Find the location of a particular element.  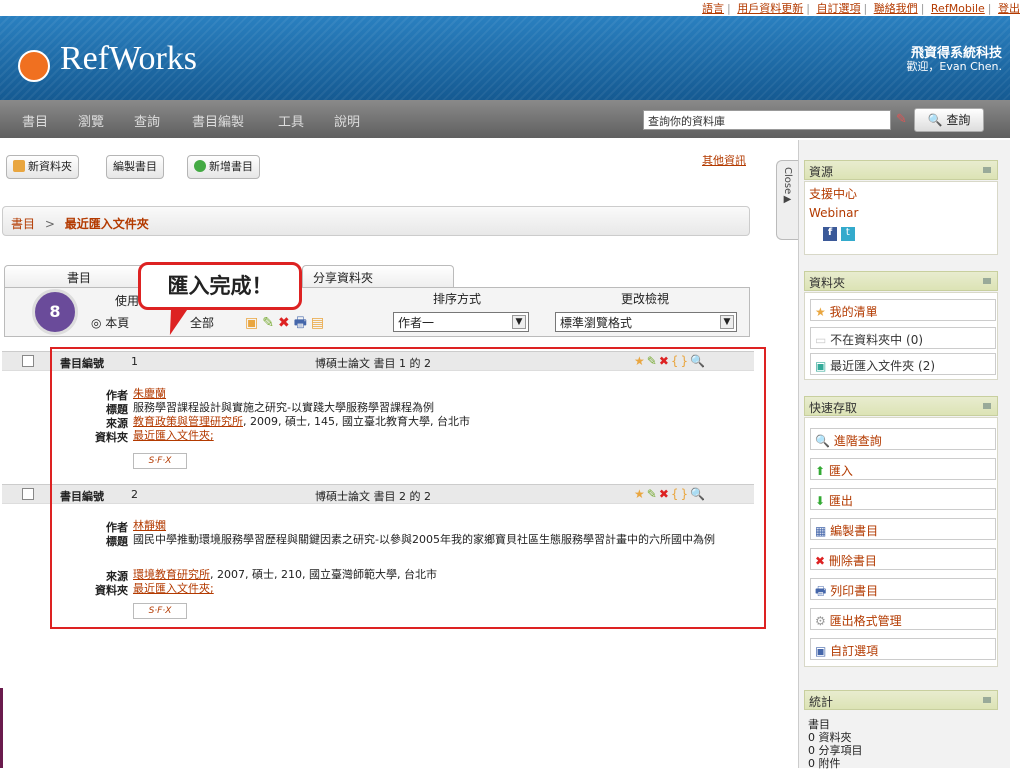

add-to-folder-icon: ▣ is located at coordinates (253, 323).